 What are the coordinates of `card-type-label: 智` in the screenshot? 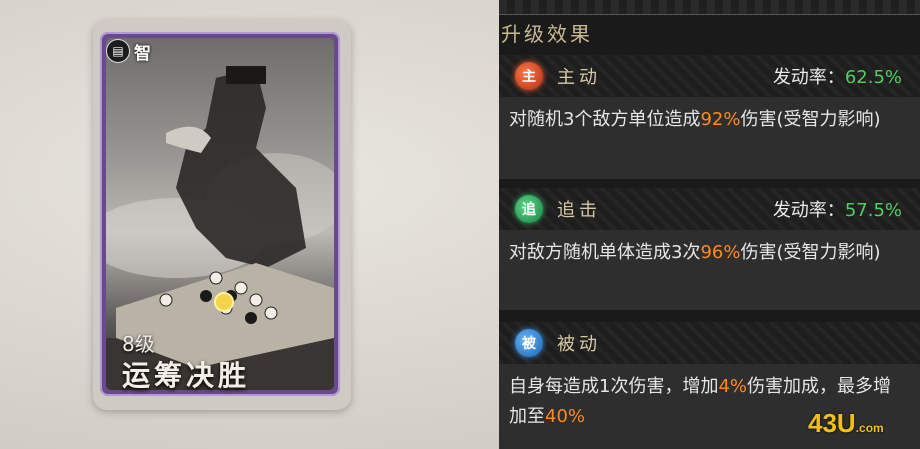 It's located at (142, 53).